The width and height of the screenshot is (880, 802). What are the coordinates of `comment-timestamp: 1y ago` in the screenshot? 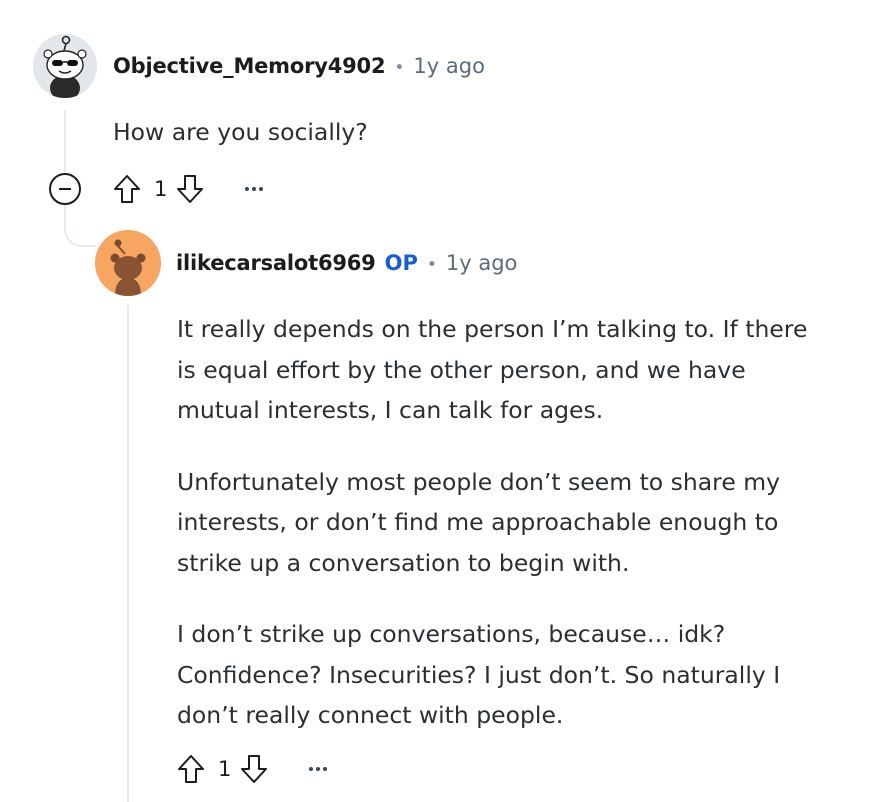 It's located at (449, 66).